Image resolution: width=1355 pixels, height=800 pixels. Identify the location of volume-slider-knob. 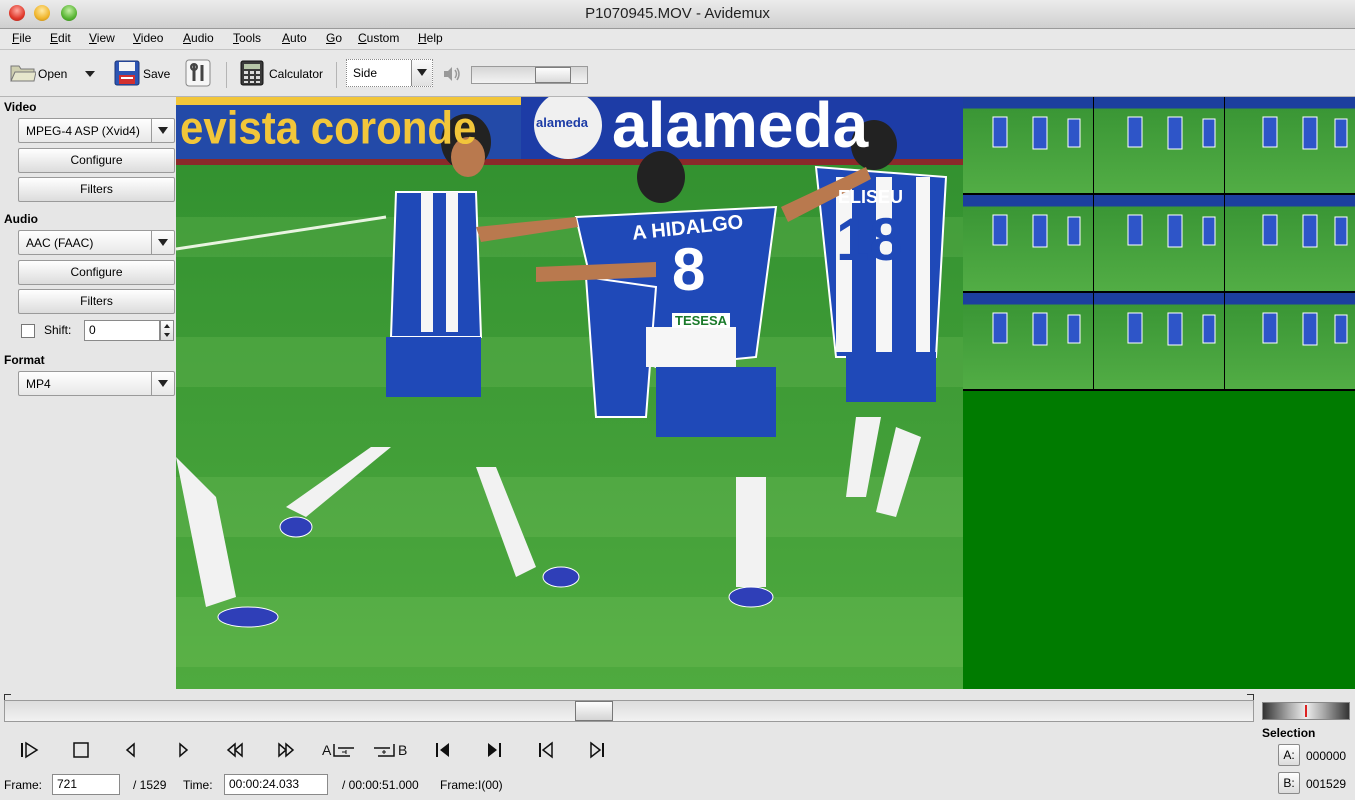
(553, 75).